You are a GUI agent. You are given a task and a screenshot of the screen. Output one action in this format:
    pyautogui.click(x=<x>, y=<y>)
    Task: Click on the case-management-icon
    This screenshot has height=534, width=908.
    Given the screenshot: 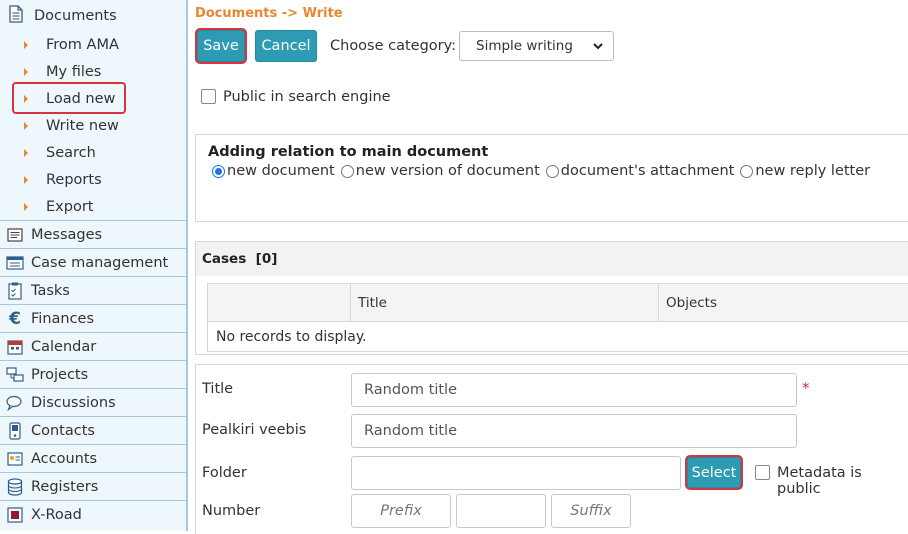 What is the action you would take?
    pyautogui.click(x=15, y=263)
    